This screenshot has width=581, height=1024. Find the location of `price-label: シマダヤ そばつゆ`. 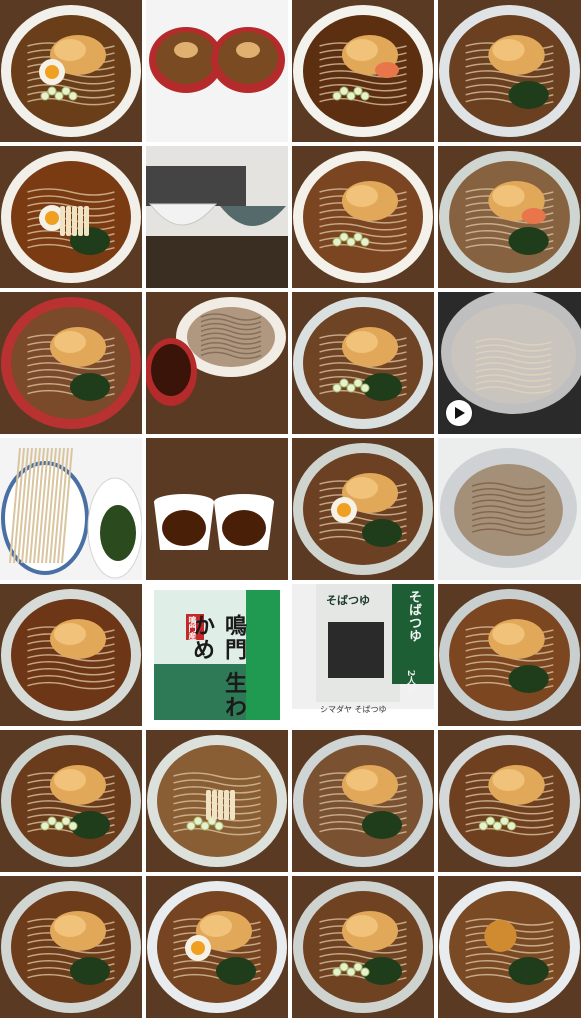

price-label: シマダヤ そばつゆ is located at coordinates (353, 709).